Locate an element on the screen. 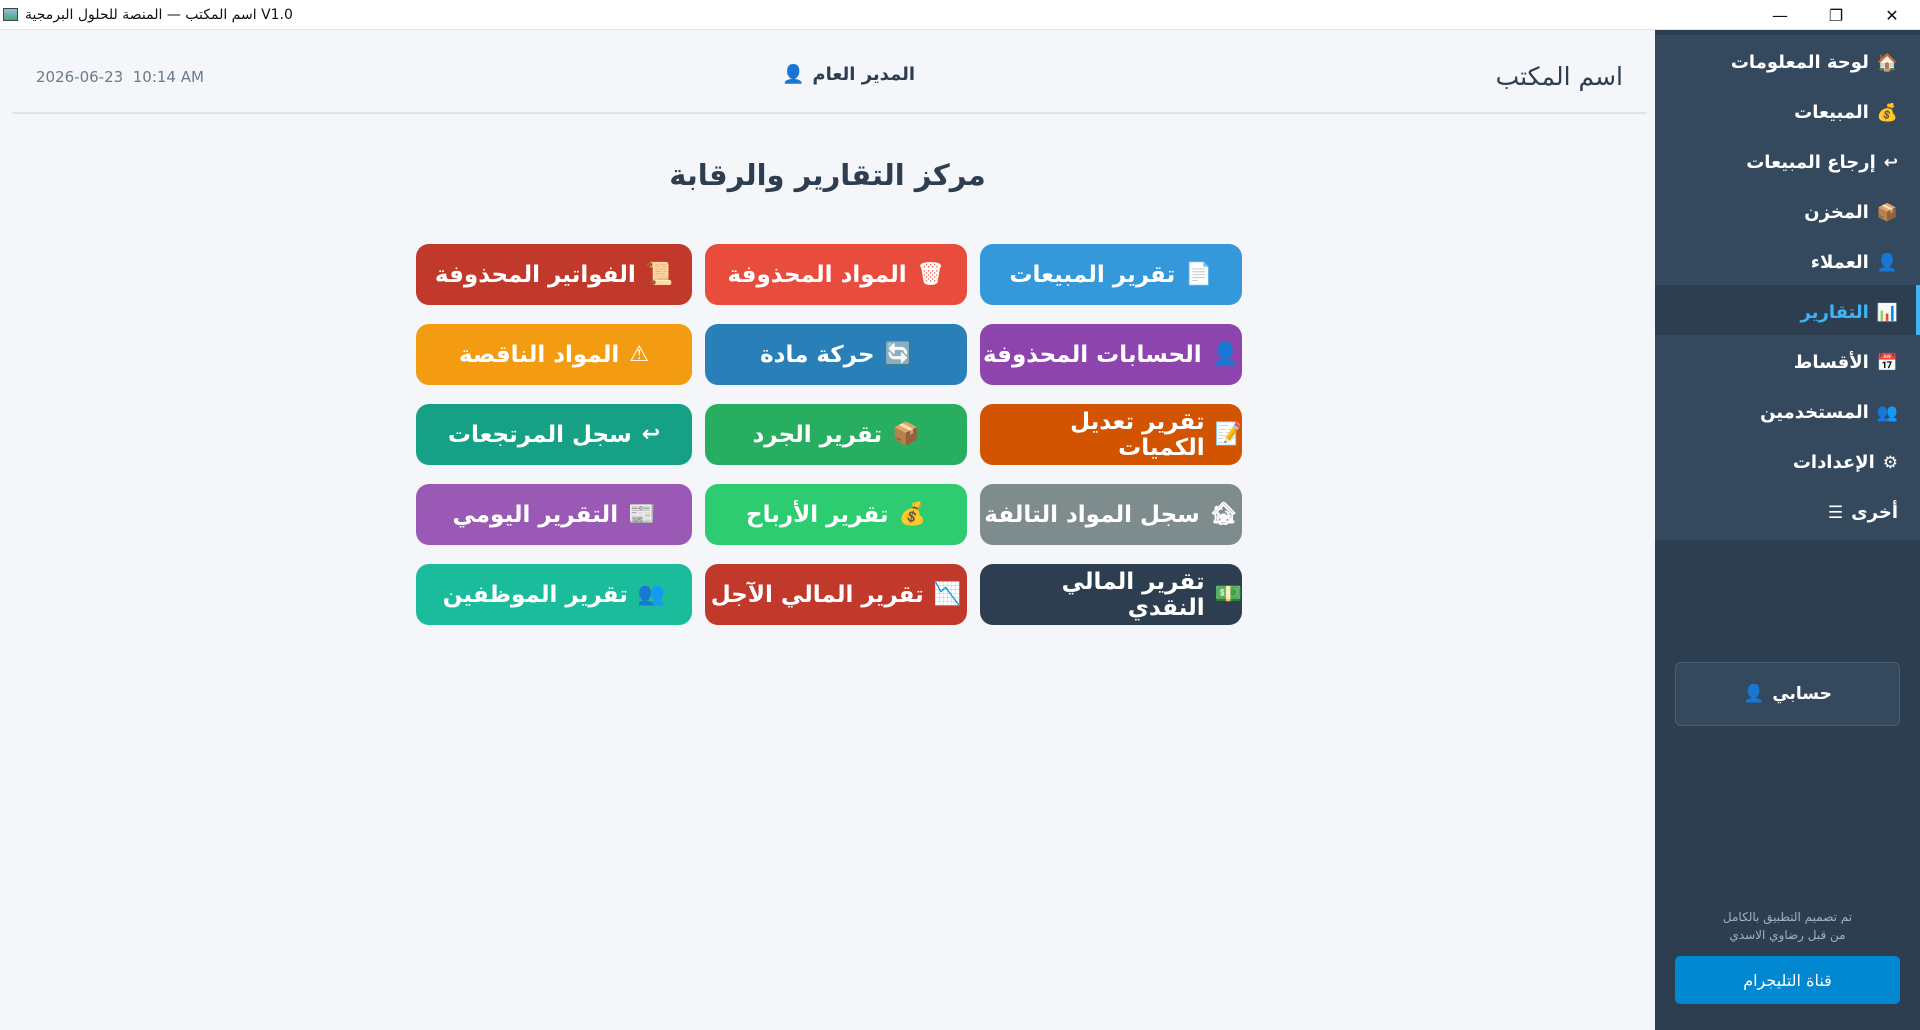 The height and width of the screenshot is (1030, 1920). warning-icon: ⚠ is located at coordinates (639, 354).